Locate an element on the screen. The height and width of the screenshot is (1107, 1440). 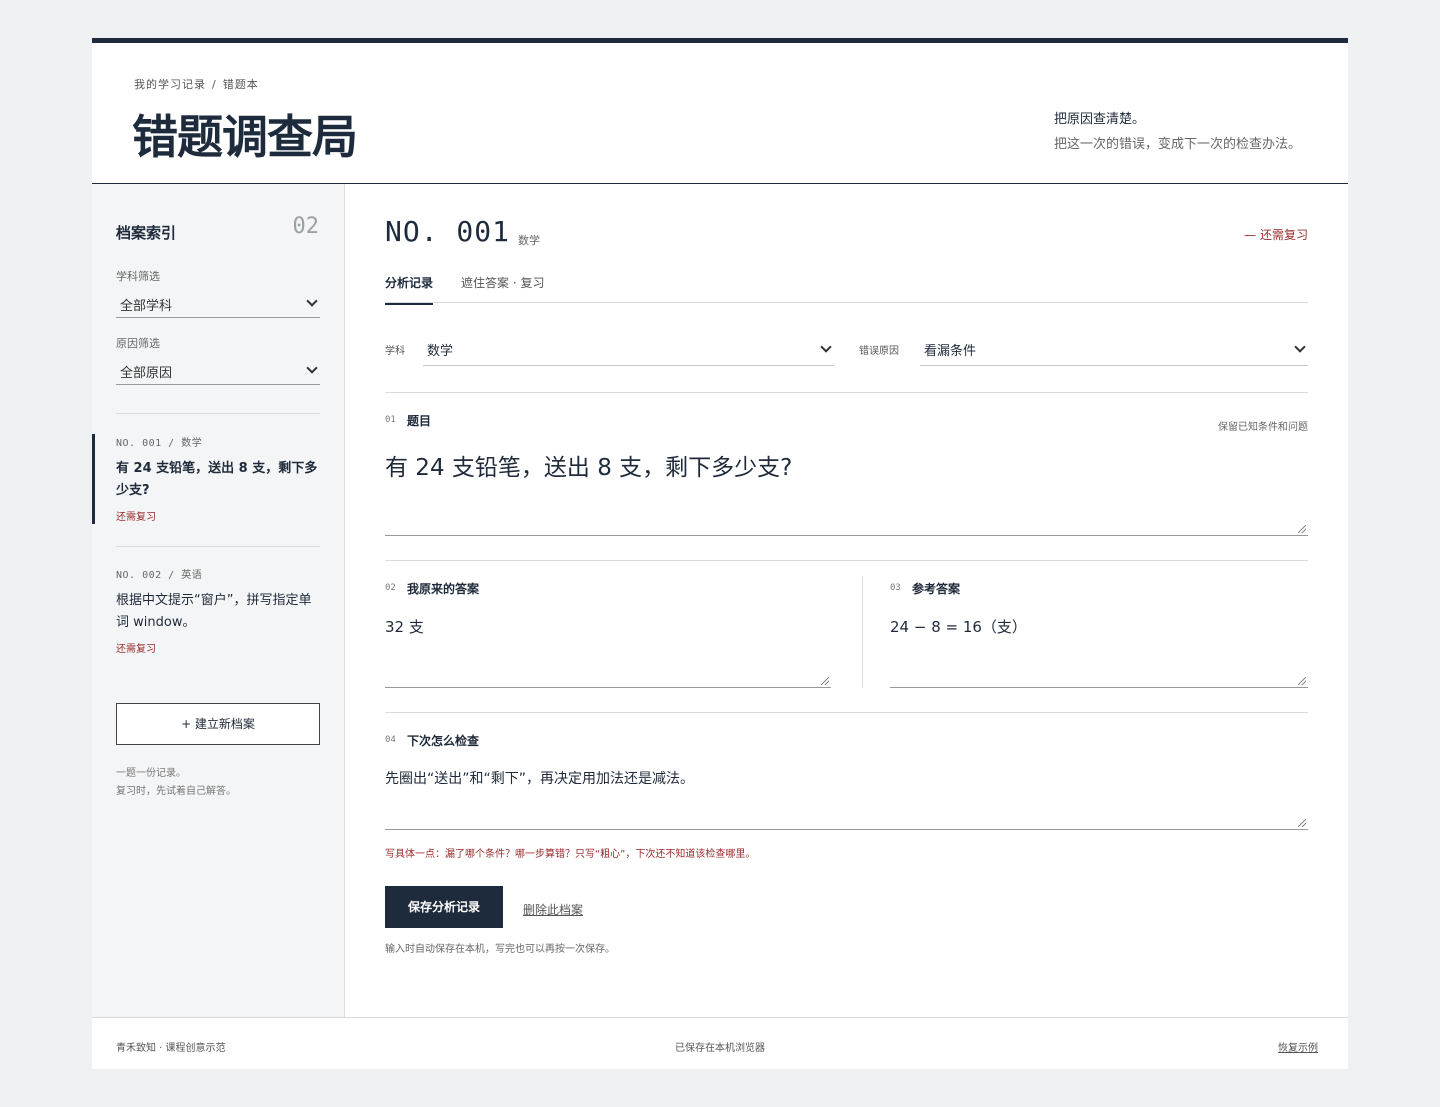
reference-answer-text: 24 − 8 = 16（支） is located at coordinates (958, 627).